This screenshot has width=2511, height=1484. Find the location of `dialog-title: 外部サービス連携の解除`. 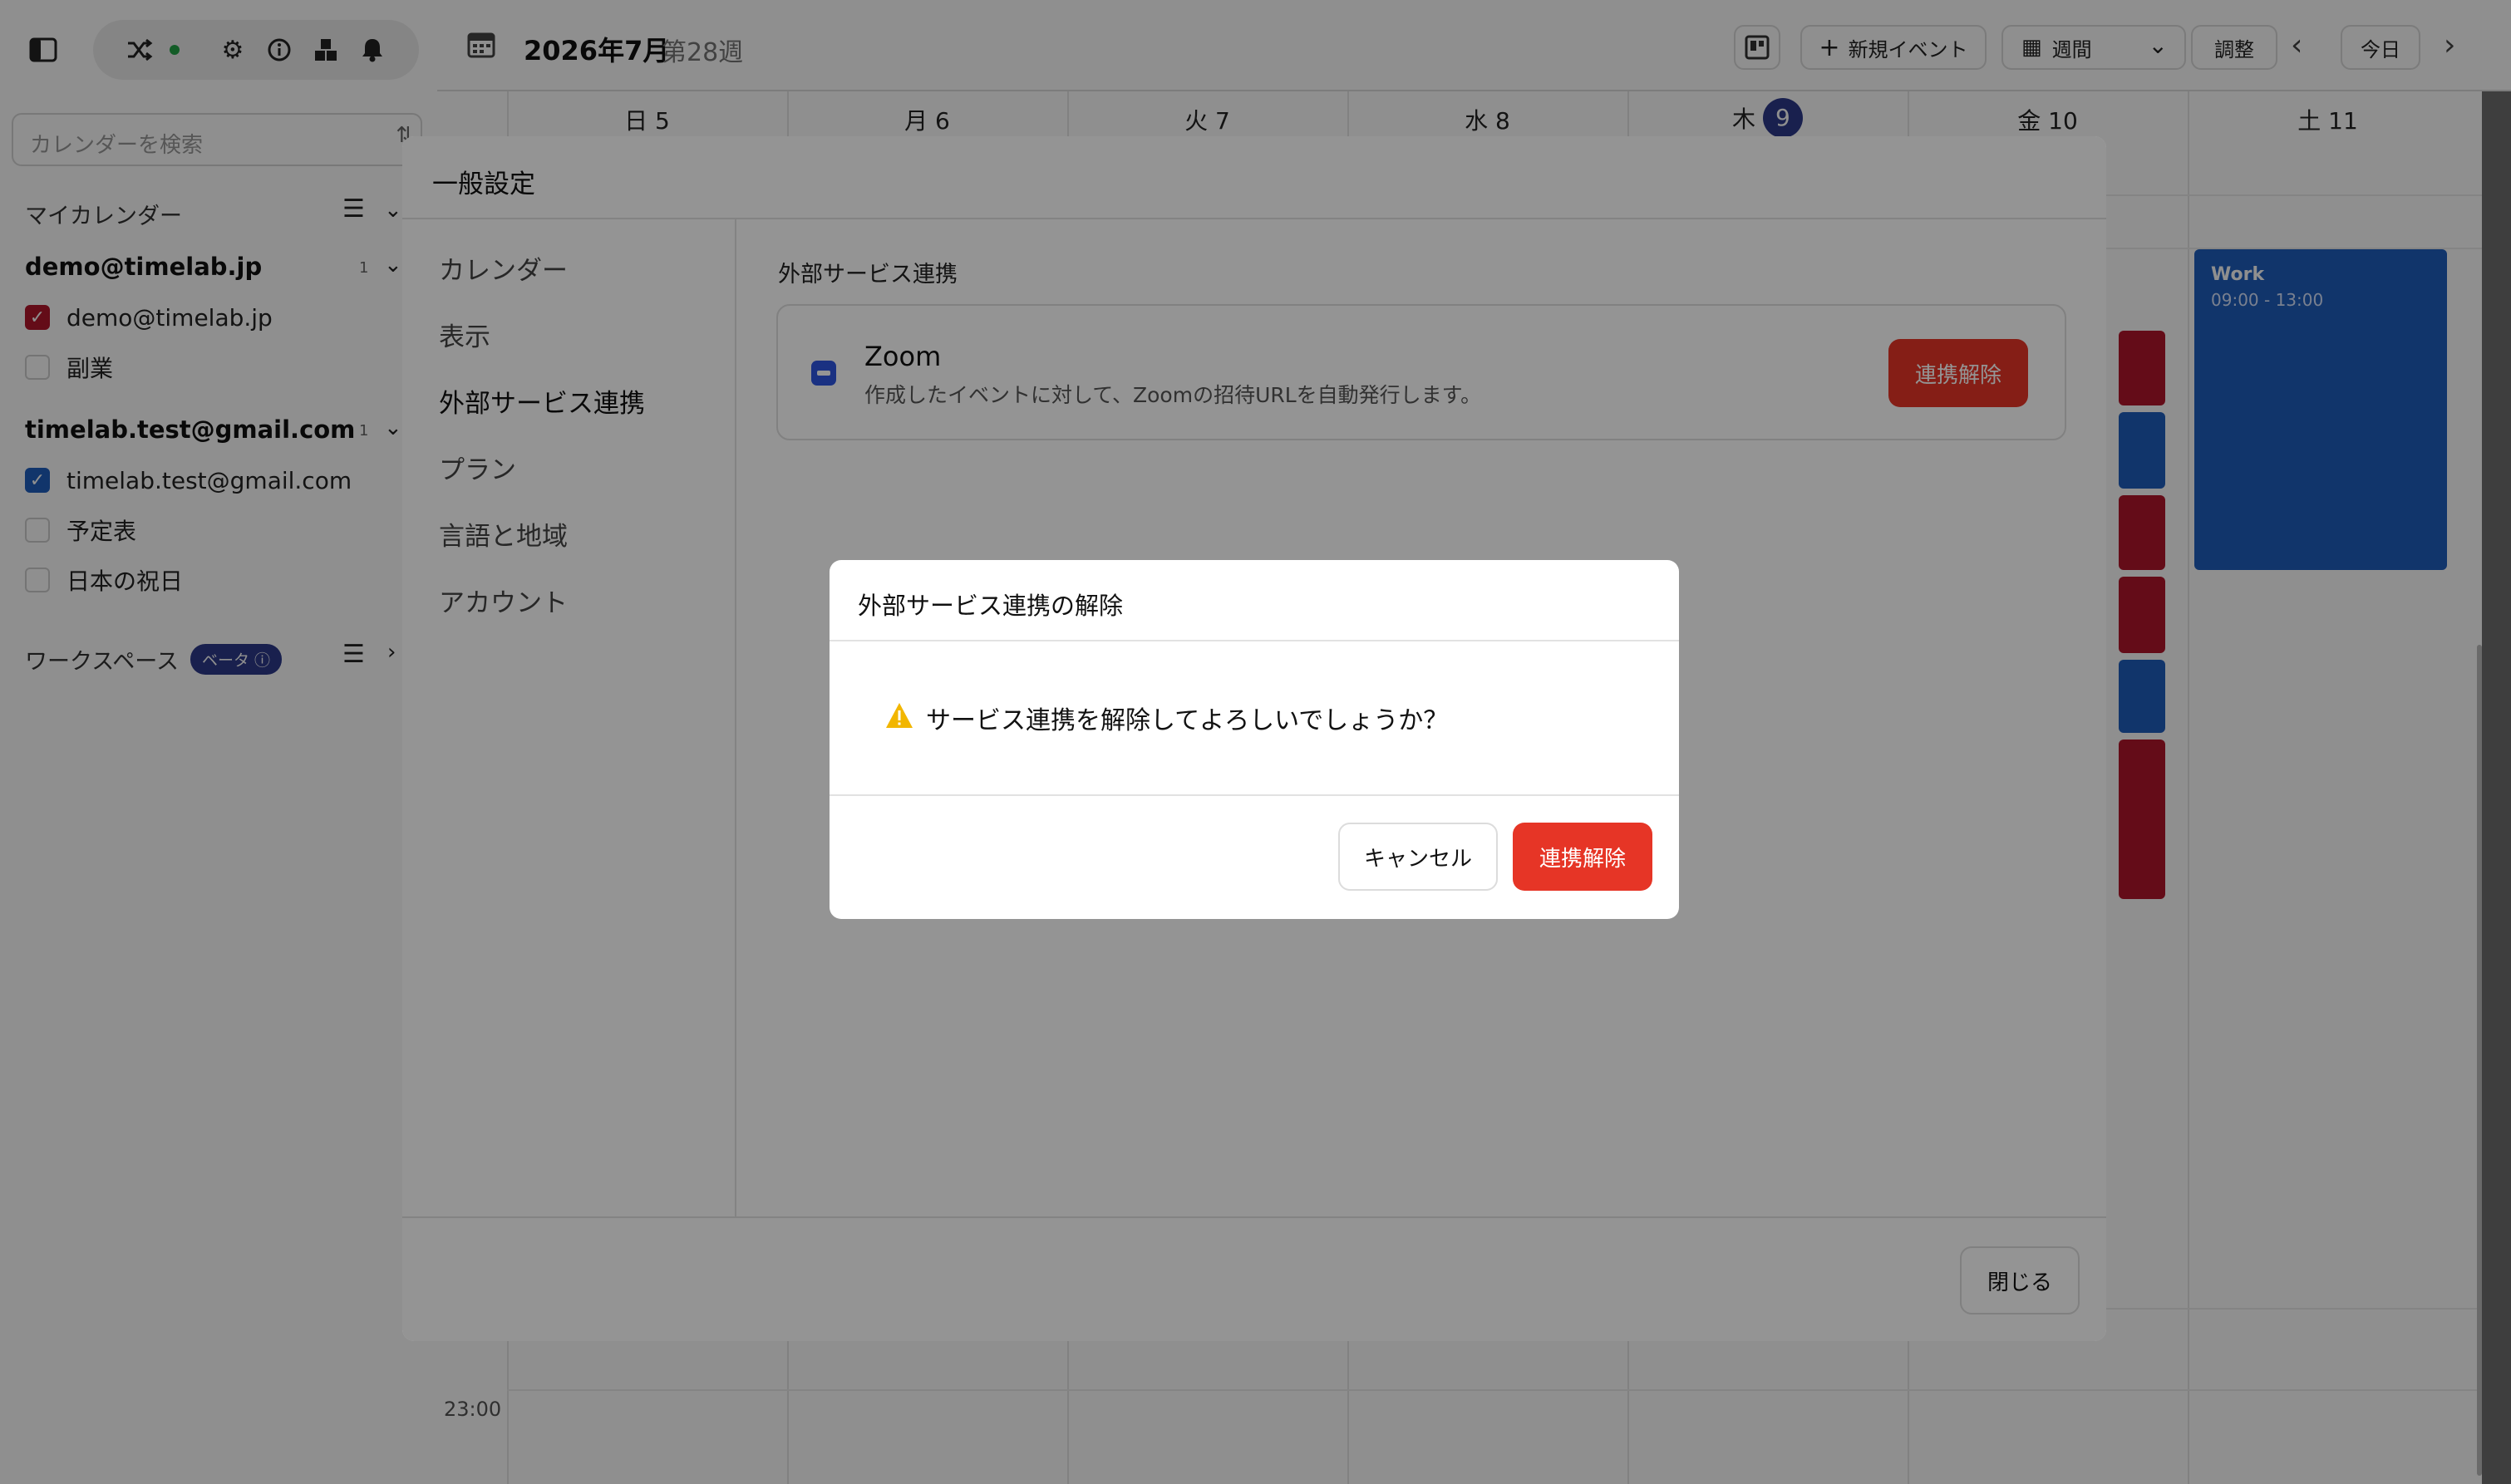

dialog-title: 外部サービス連携の解除 is located at coordinates (991, 606).